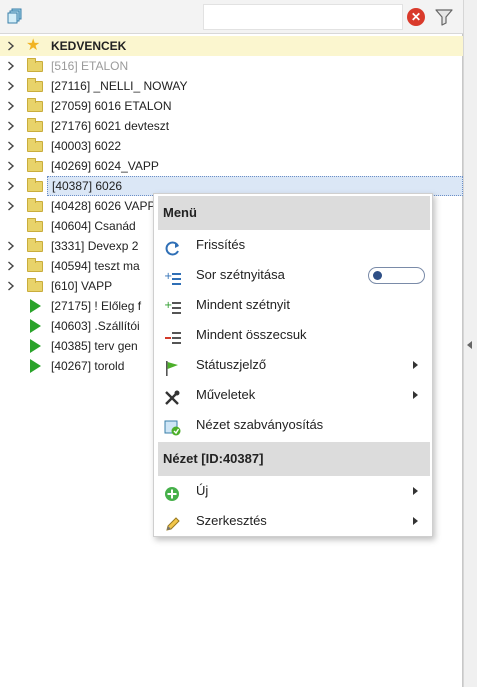 This screenshot has height=687, width=477. What do you see at coordinates (416, 17) in the screenshot?
I see `clear-icon: ✕` at bounding box center [416, 17].